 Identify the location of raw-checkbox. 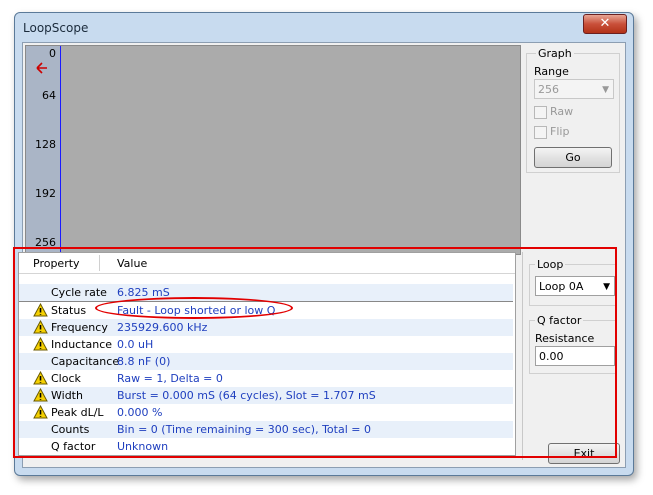
(540, 112).